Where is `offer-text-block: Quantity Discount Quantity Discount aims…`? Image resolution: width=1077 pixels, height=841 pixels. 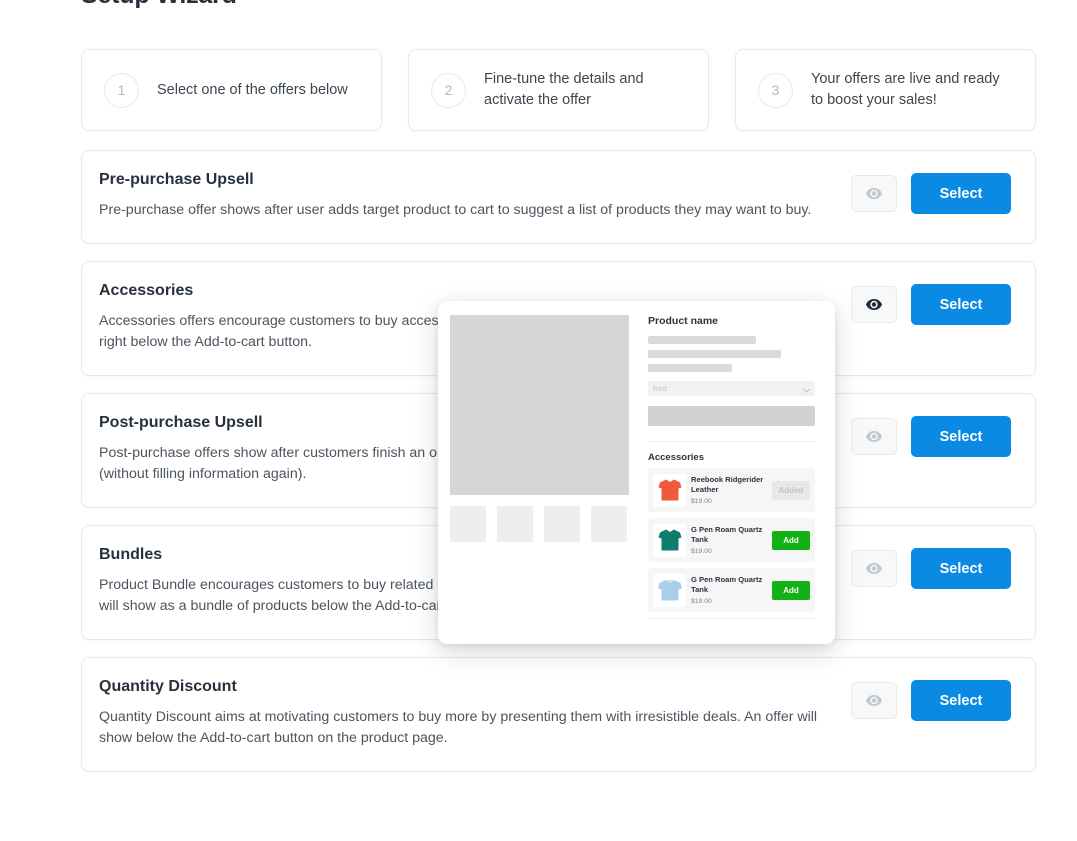 offer-text-block: Quantity Discount Quantity Discount aims… is located at coordinates (475, 713).